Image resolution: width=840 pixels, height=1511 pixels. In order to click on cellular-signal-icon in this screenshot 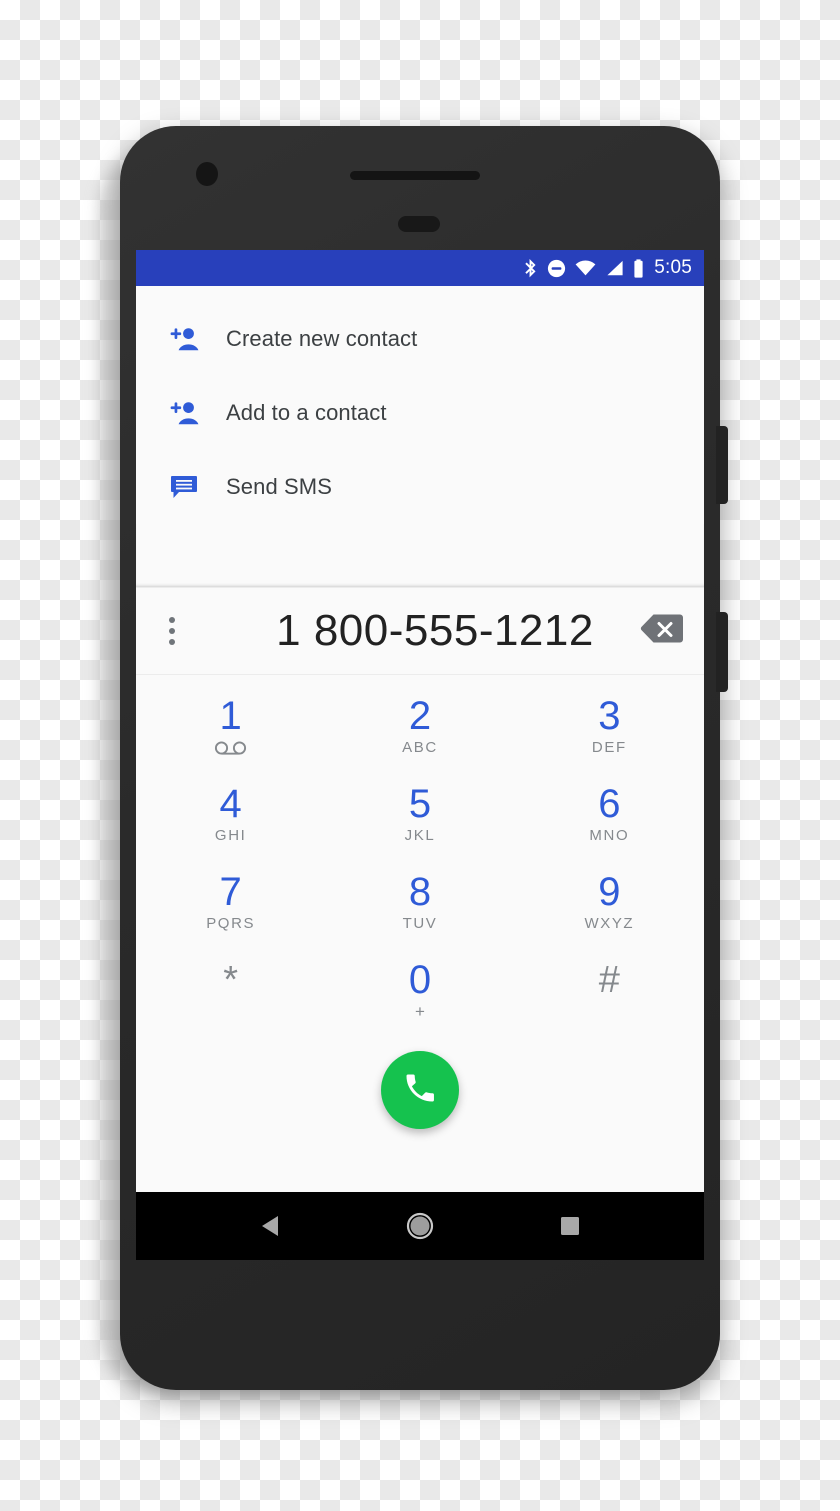, I will do `click(614, 268)`.